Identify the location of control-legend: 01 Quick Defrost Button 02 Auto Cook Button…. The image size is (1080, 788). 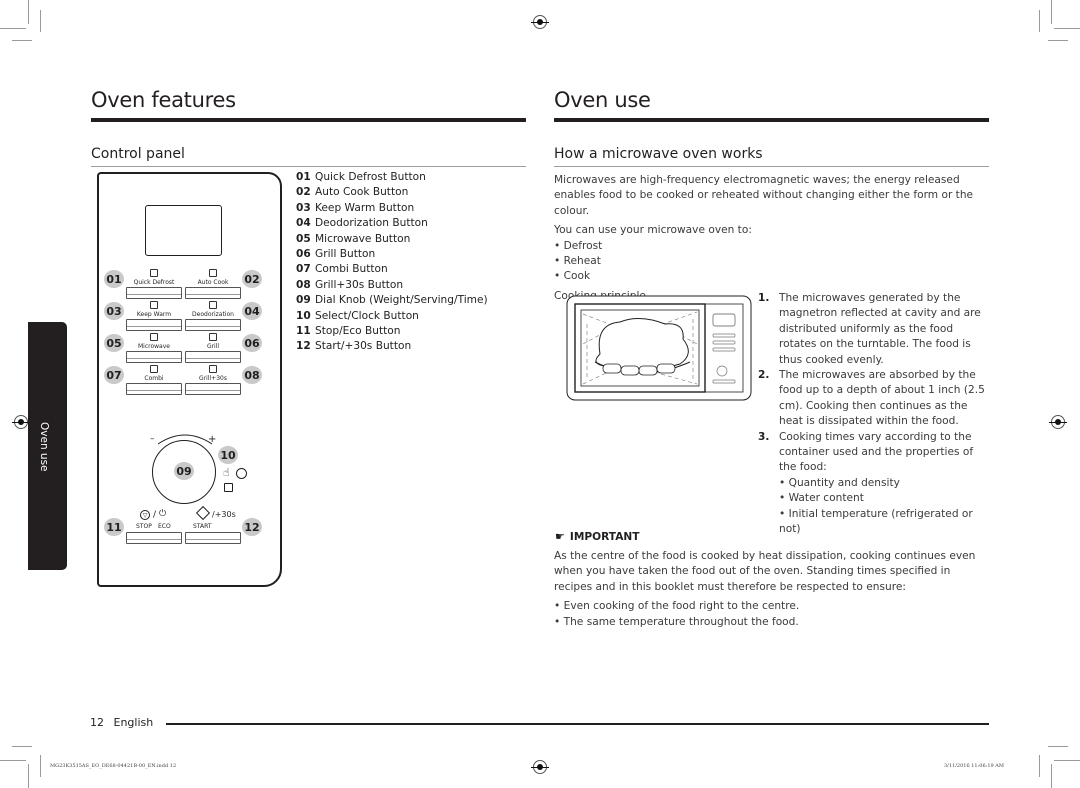
(392, 262).